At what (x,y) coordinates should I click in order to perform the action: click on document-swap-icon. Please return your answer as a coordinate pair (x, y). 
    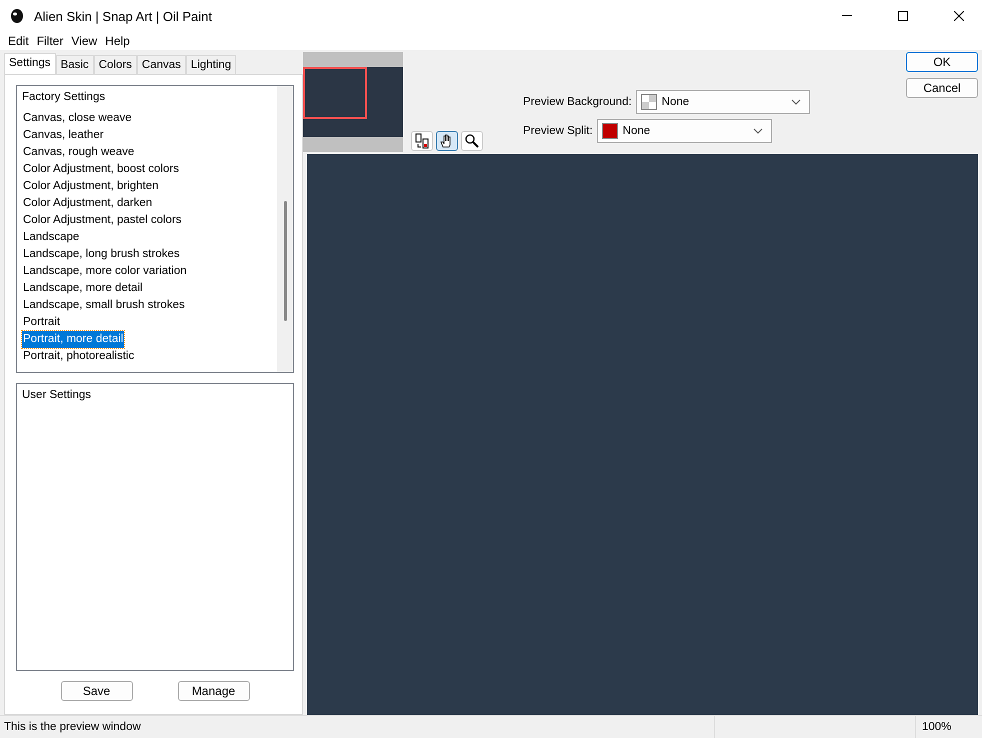
    Looking at the image, I should click on (422, 141).